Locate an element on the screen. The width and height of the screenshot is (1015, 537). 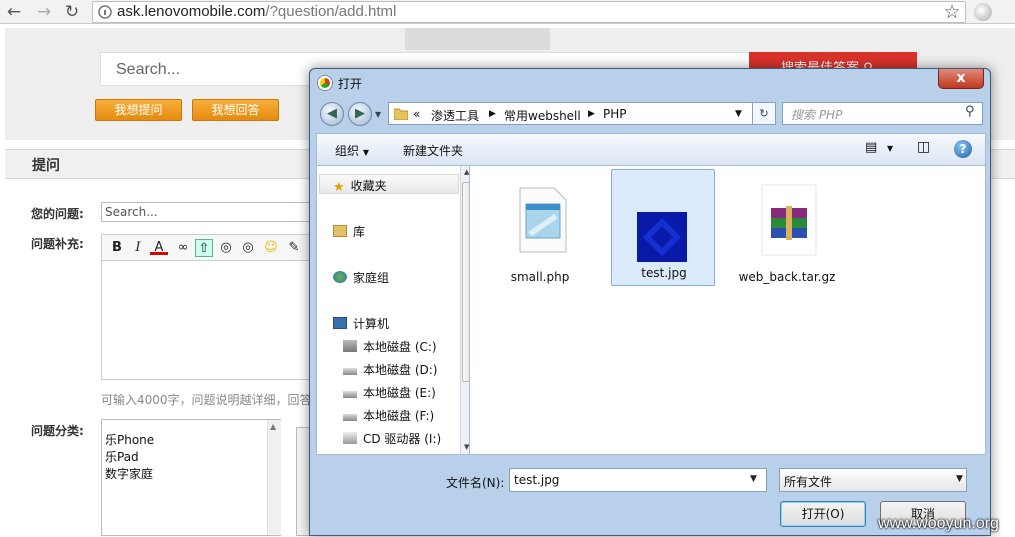
nav-drive-e: 本地磁盘 (E:) is located at coordinates (389, 392).